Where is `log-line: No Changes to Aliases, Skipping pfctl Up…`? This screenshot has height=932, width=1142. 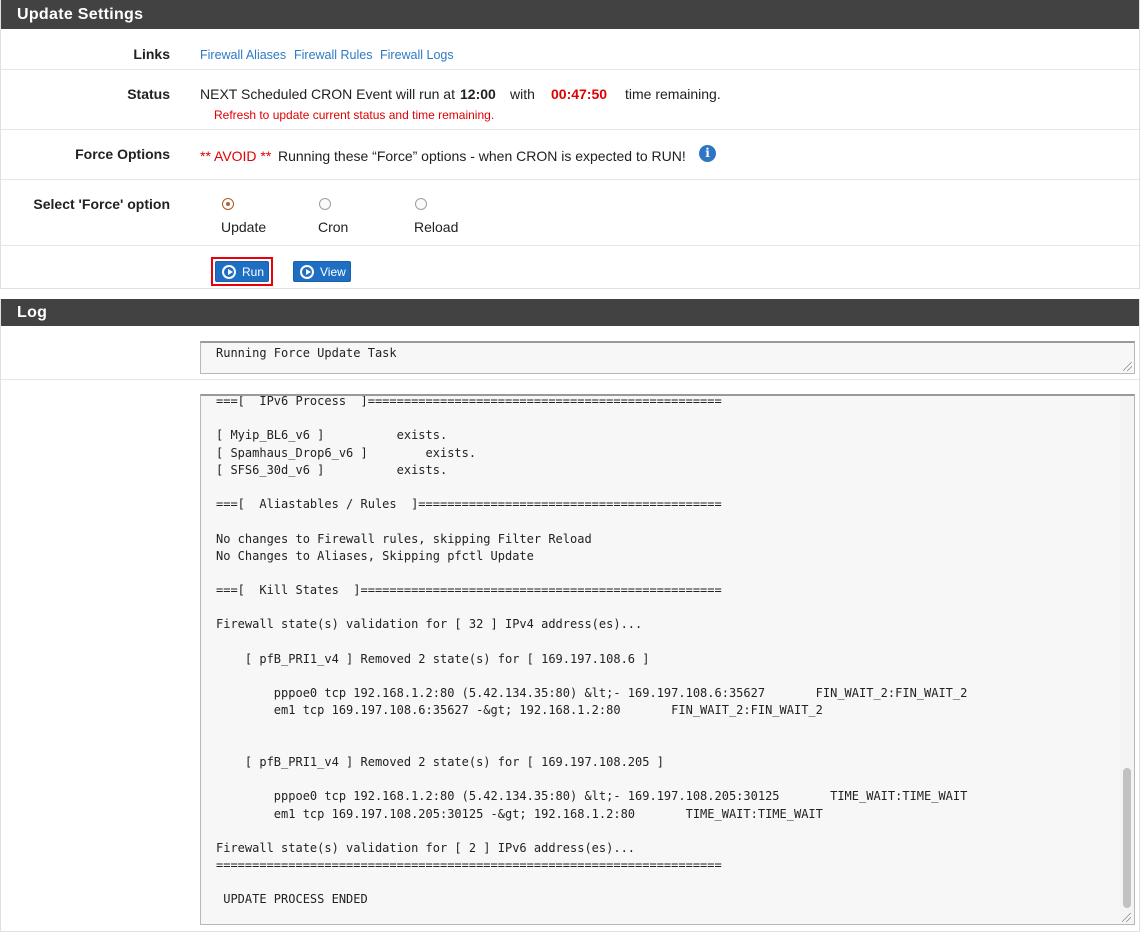
log-line: No Changes to Aliases, Skipping pfctl Up… is located at coordinates (375, 555).